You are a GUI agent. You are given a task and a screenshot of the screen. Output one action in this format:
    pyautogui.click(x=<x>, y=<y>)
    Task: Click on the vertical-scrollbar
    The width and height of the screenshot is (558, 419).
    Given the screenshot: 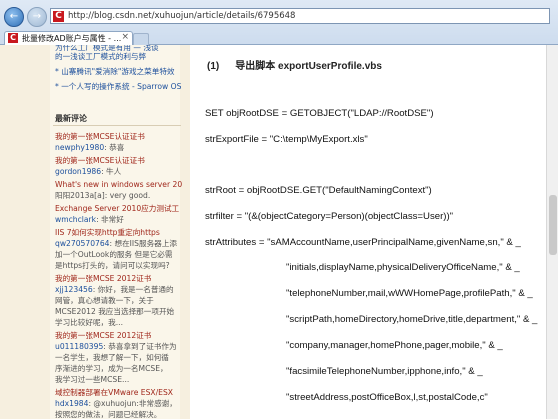 What is the action you would take?
    pyautogui.click(x=552, y=232)
    